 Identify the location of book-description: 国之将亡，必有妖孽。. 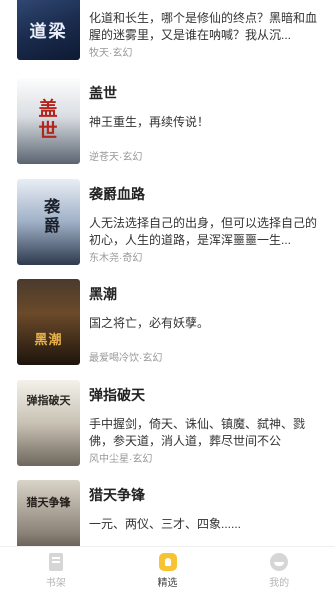
(149, 323).